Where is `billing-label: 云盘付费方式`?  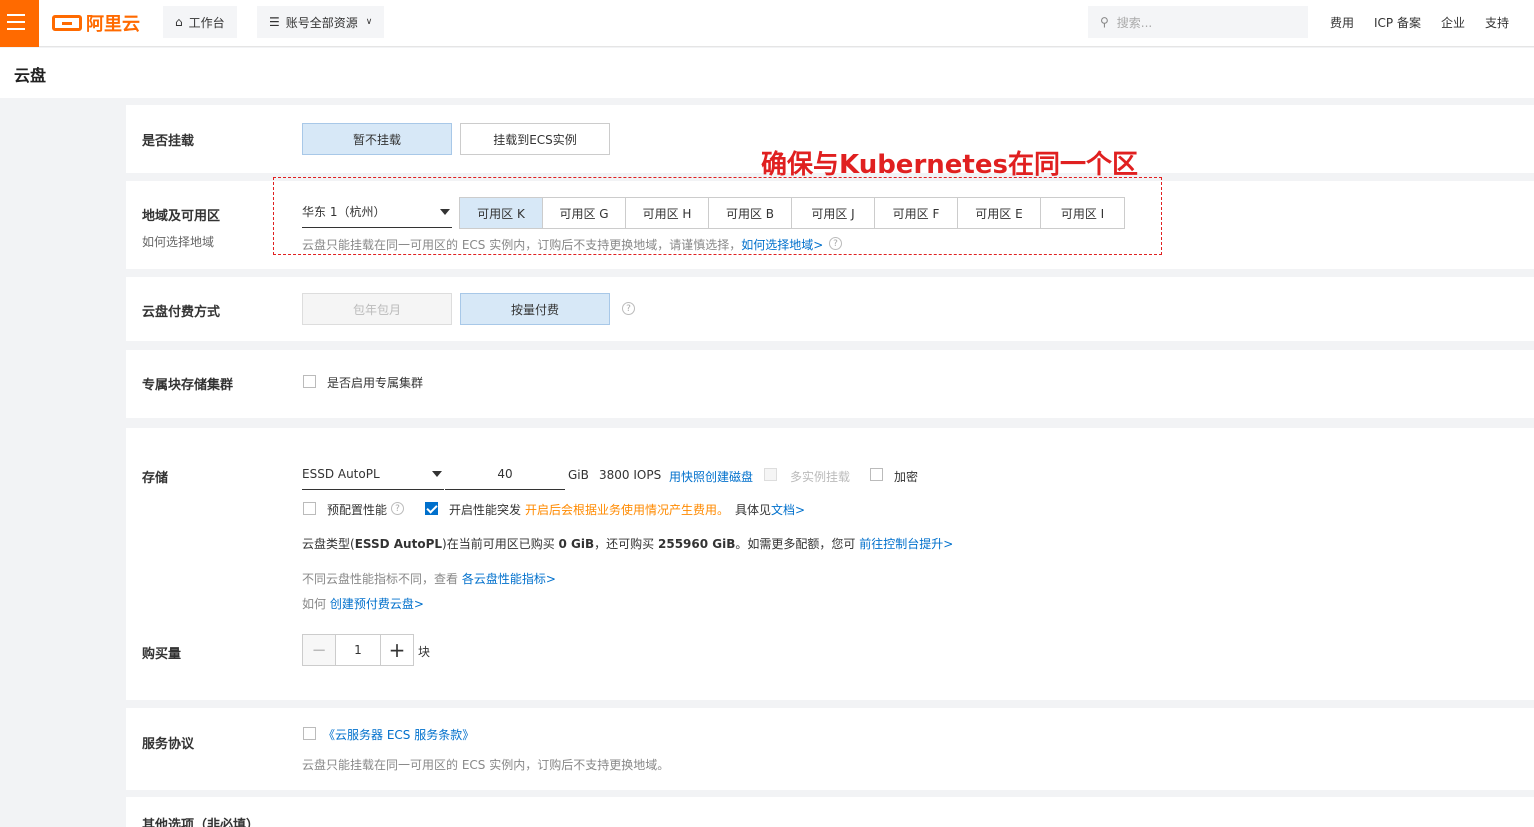
billing-label: 云盘付费方式 is located at coordinates (181, 312).